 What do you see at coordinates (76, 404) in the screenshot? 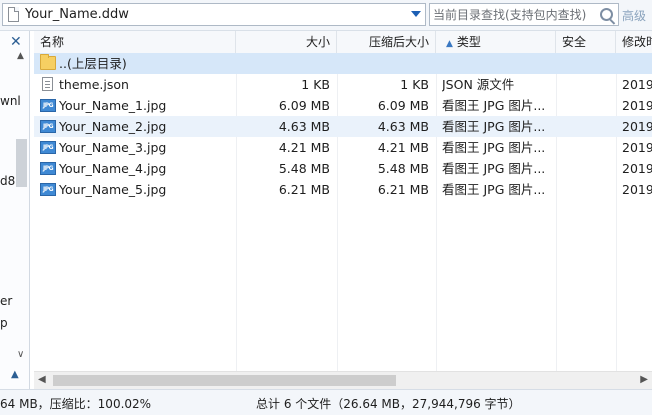
I see `selection-summary: 64 MB，压缩比：100.02%` at bounding box center [76, 404].